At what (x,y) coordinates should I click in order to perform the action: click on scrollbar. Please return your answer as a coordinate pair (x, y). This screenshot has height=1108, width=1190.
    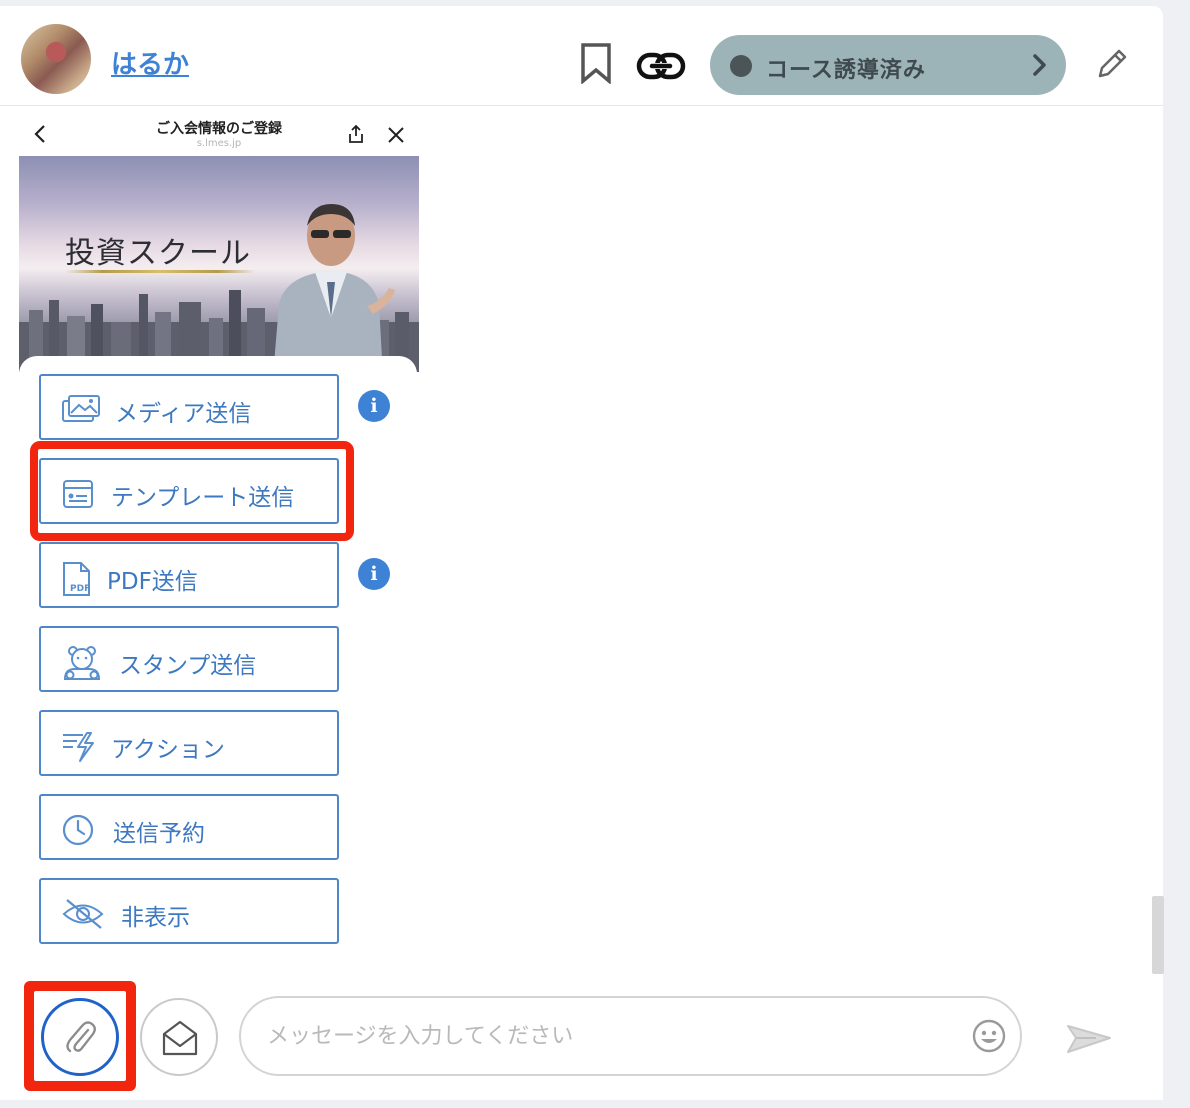
    Looking at the image, I should click on (1158, 935).